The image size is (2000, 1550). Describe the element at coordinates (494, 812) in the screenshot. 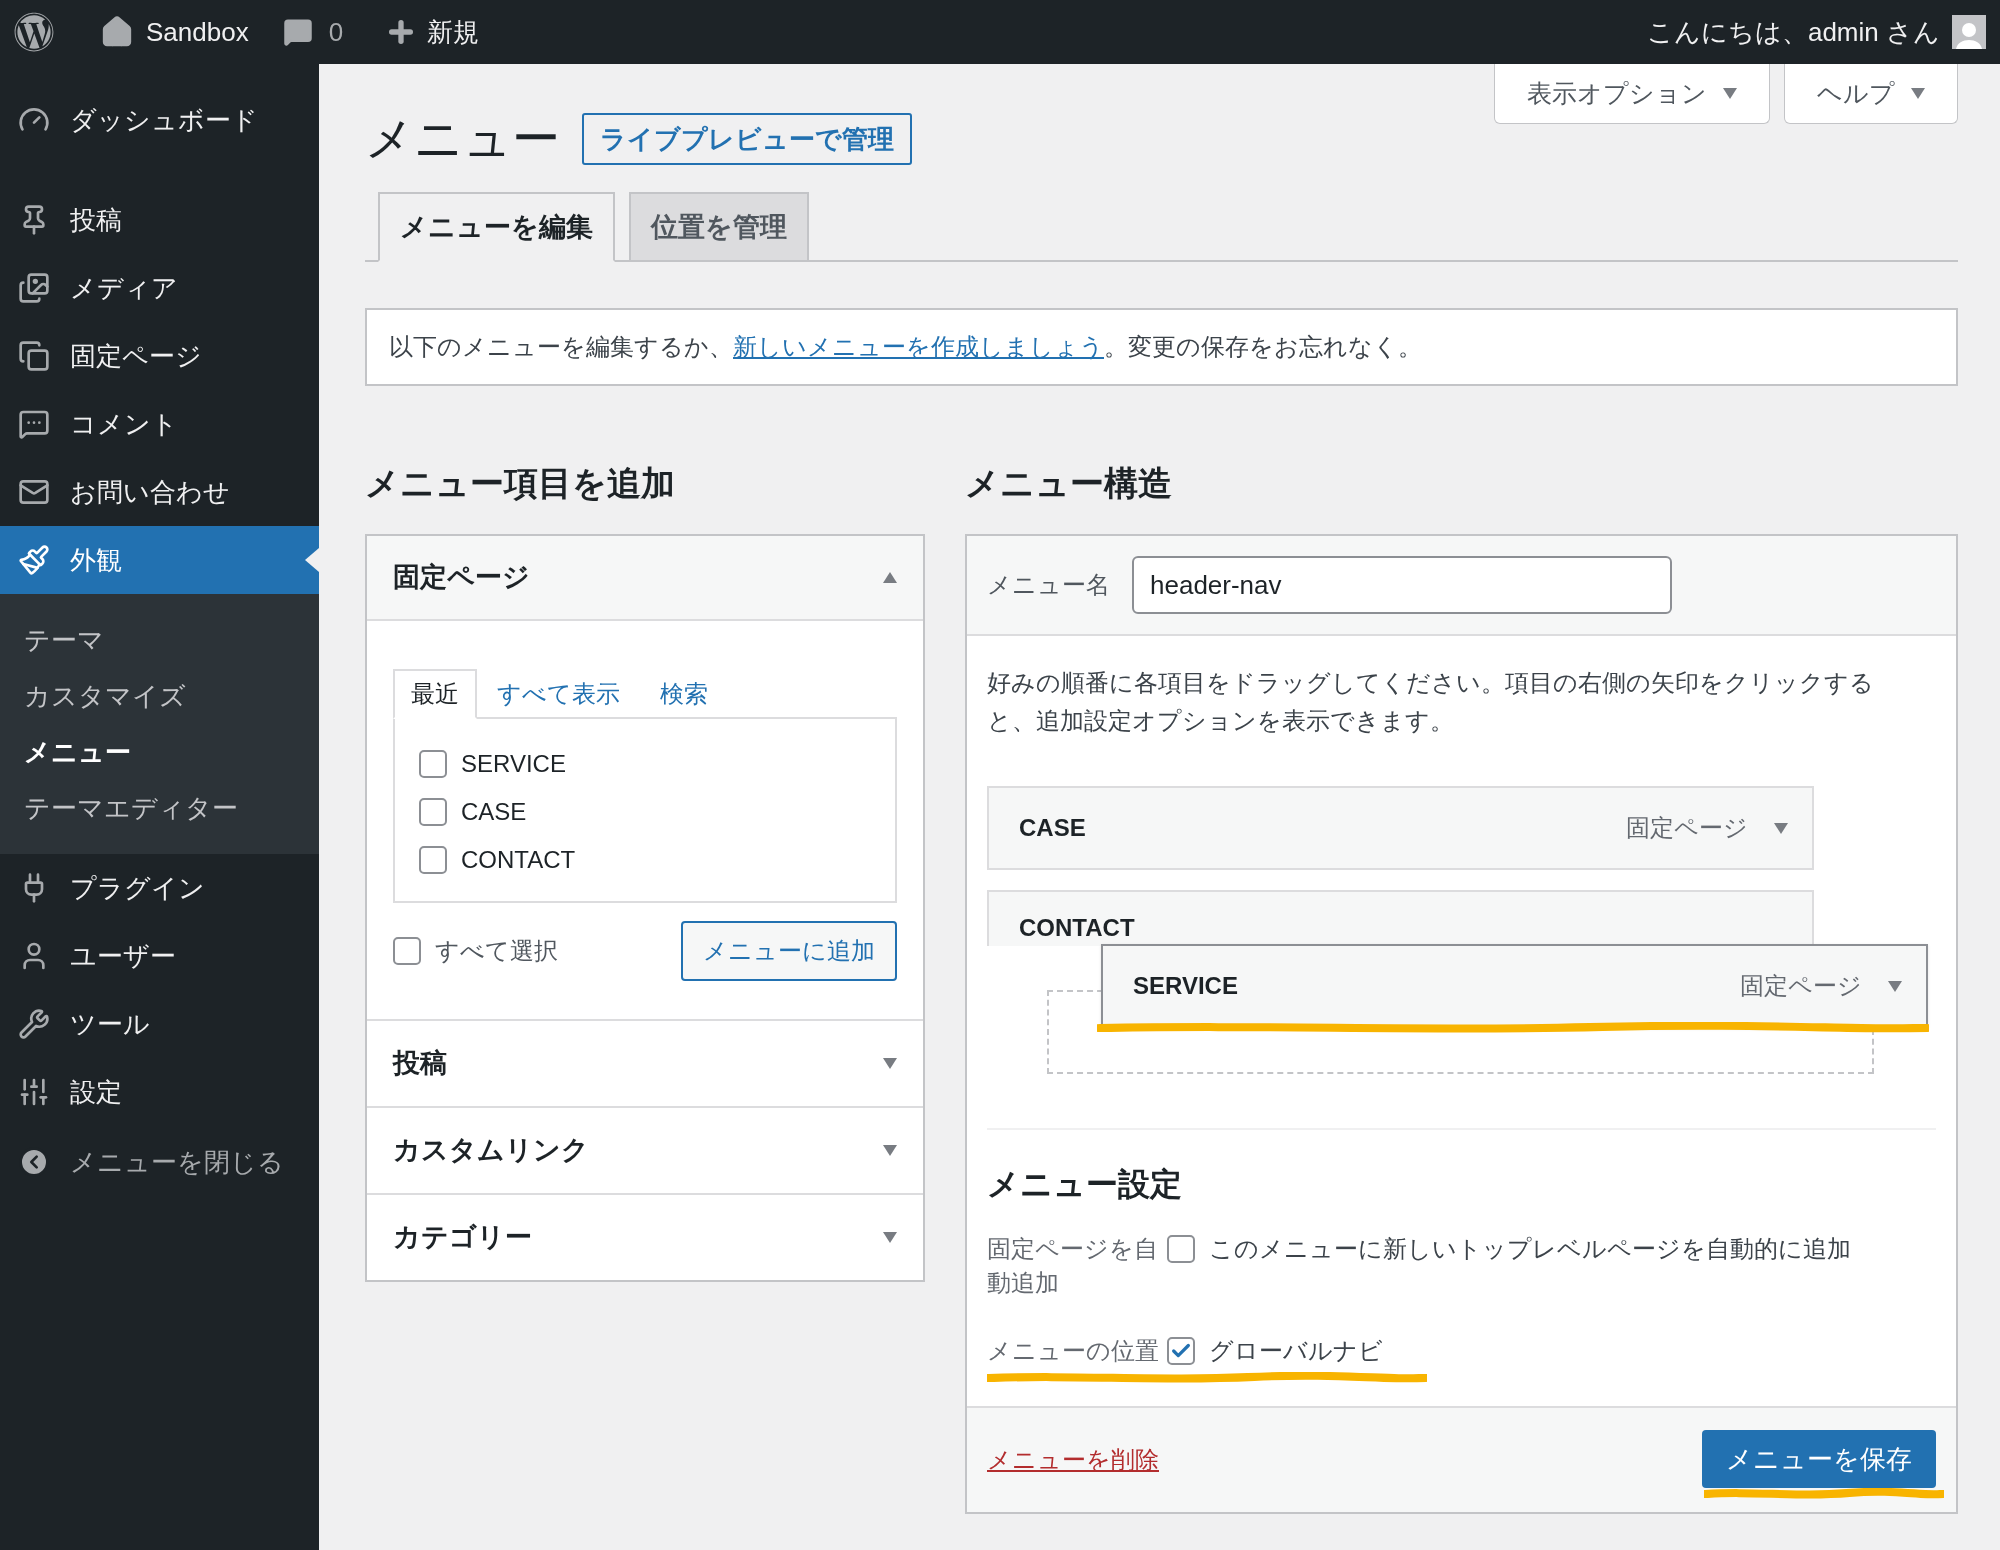

I see `page-label: CASE` at that location.